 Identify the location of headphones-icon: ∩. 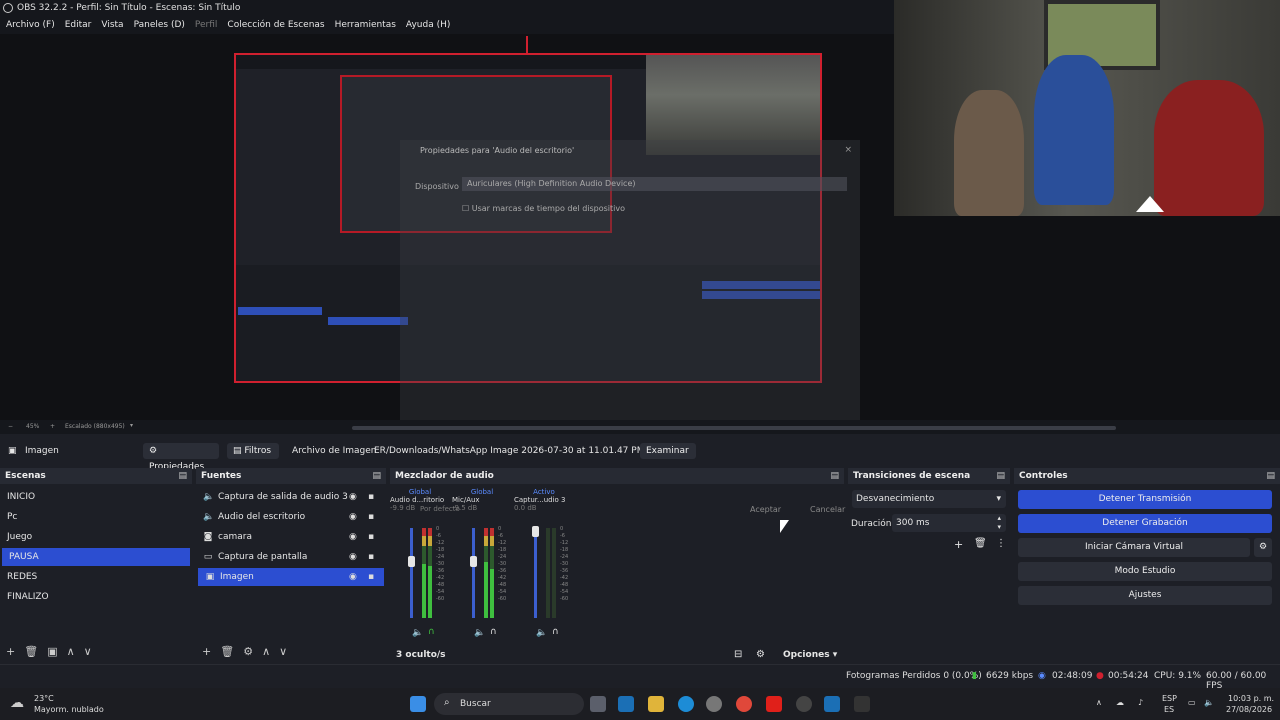
(431, 632).